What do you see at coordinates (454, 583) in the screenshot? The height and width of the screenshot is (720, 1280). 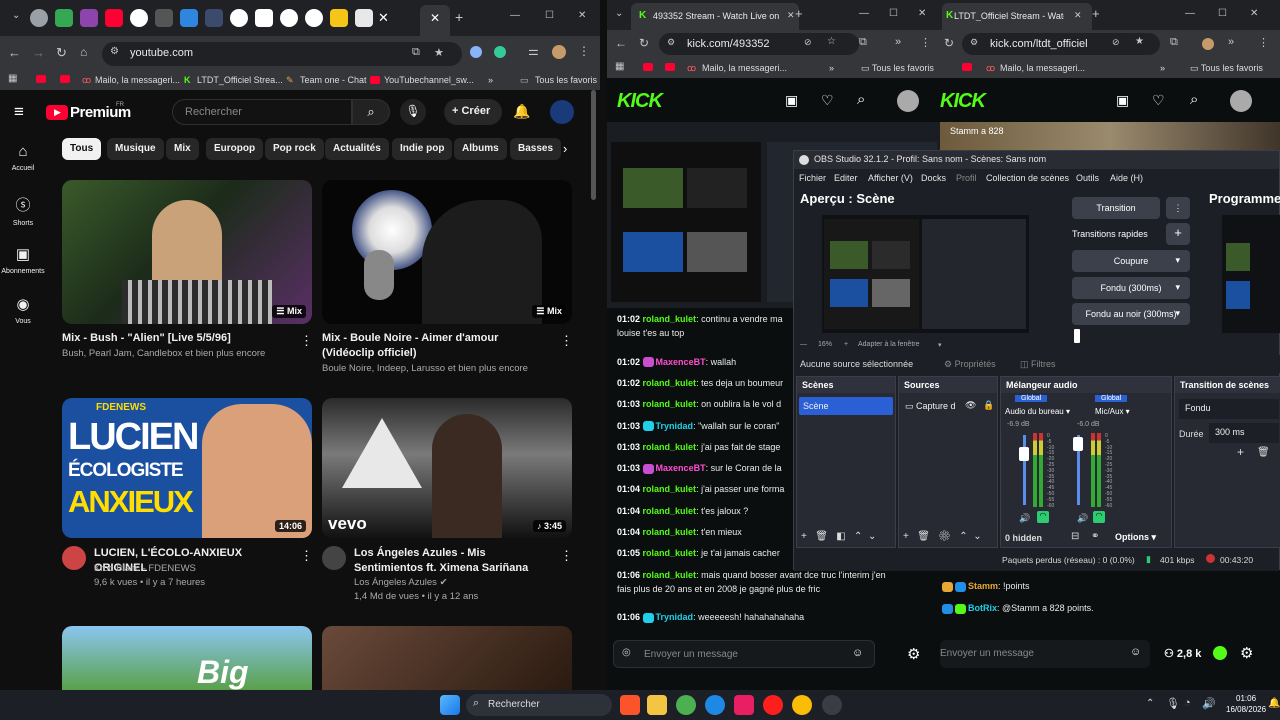 I see `video-channel: Los Ángeles Azules ✔` at bounding box center [454, 583].